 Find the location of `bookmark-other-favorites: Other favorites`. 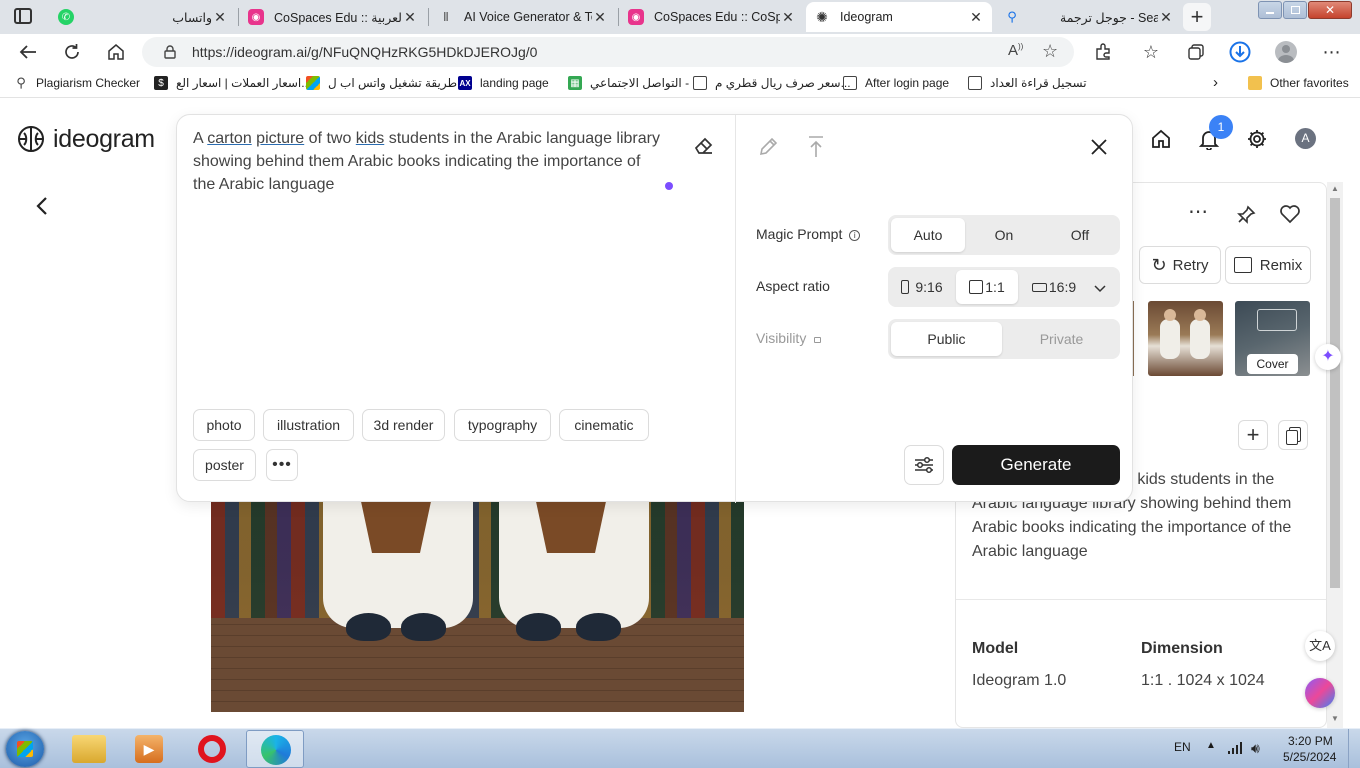

bookmark-other-favorites: Other favorites is located at coordinates (1298, 83).